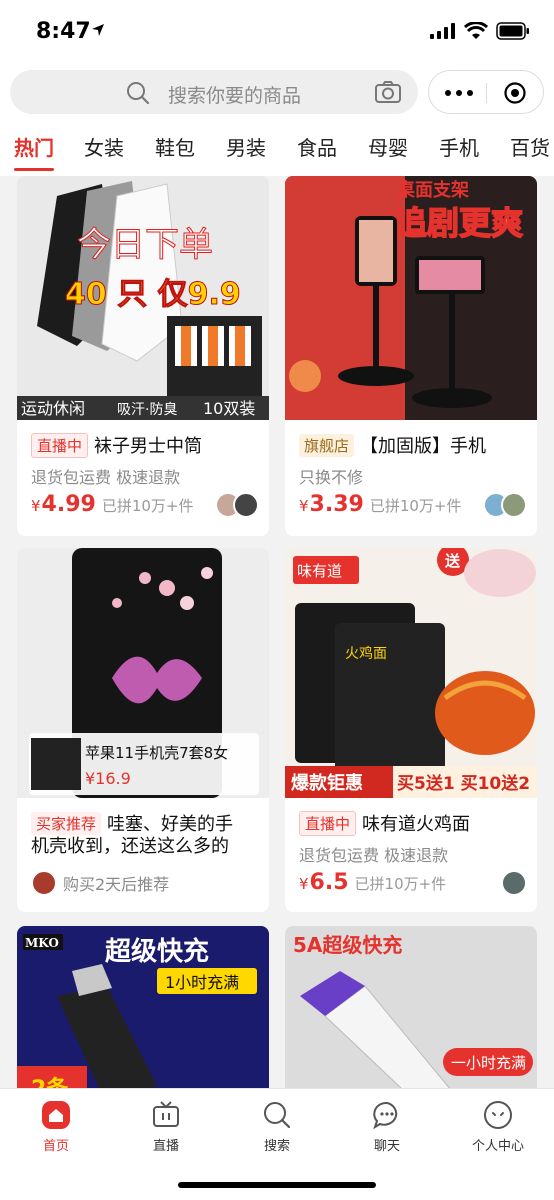  Describe the element at coordinates (347, 945) in the screenshot. I see `promo-text-1: 5A超级快充` at that location.